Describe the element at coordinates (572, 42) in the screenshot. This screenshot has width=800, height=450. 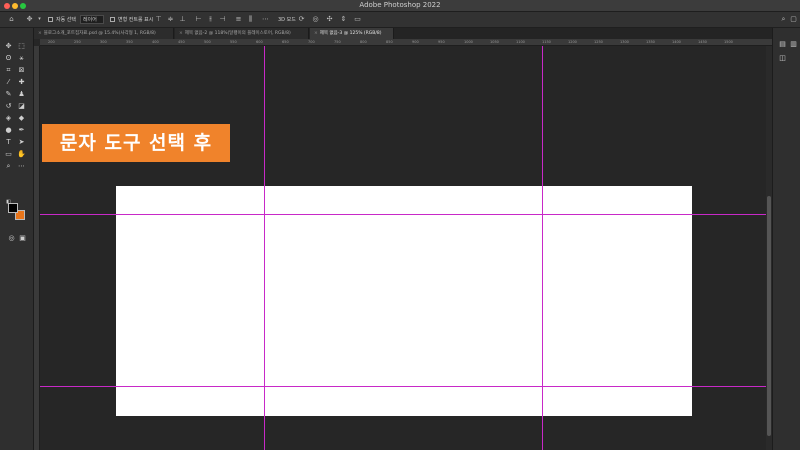
I see `ruler-tick-label: 1200` at that location.